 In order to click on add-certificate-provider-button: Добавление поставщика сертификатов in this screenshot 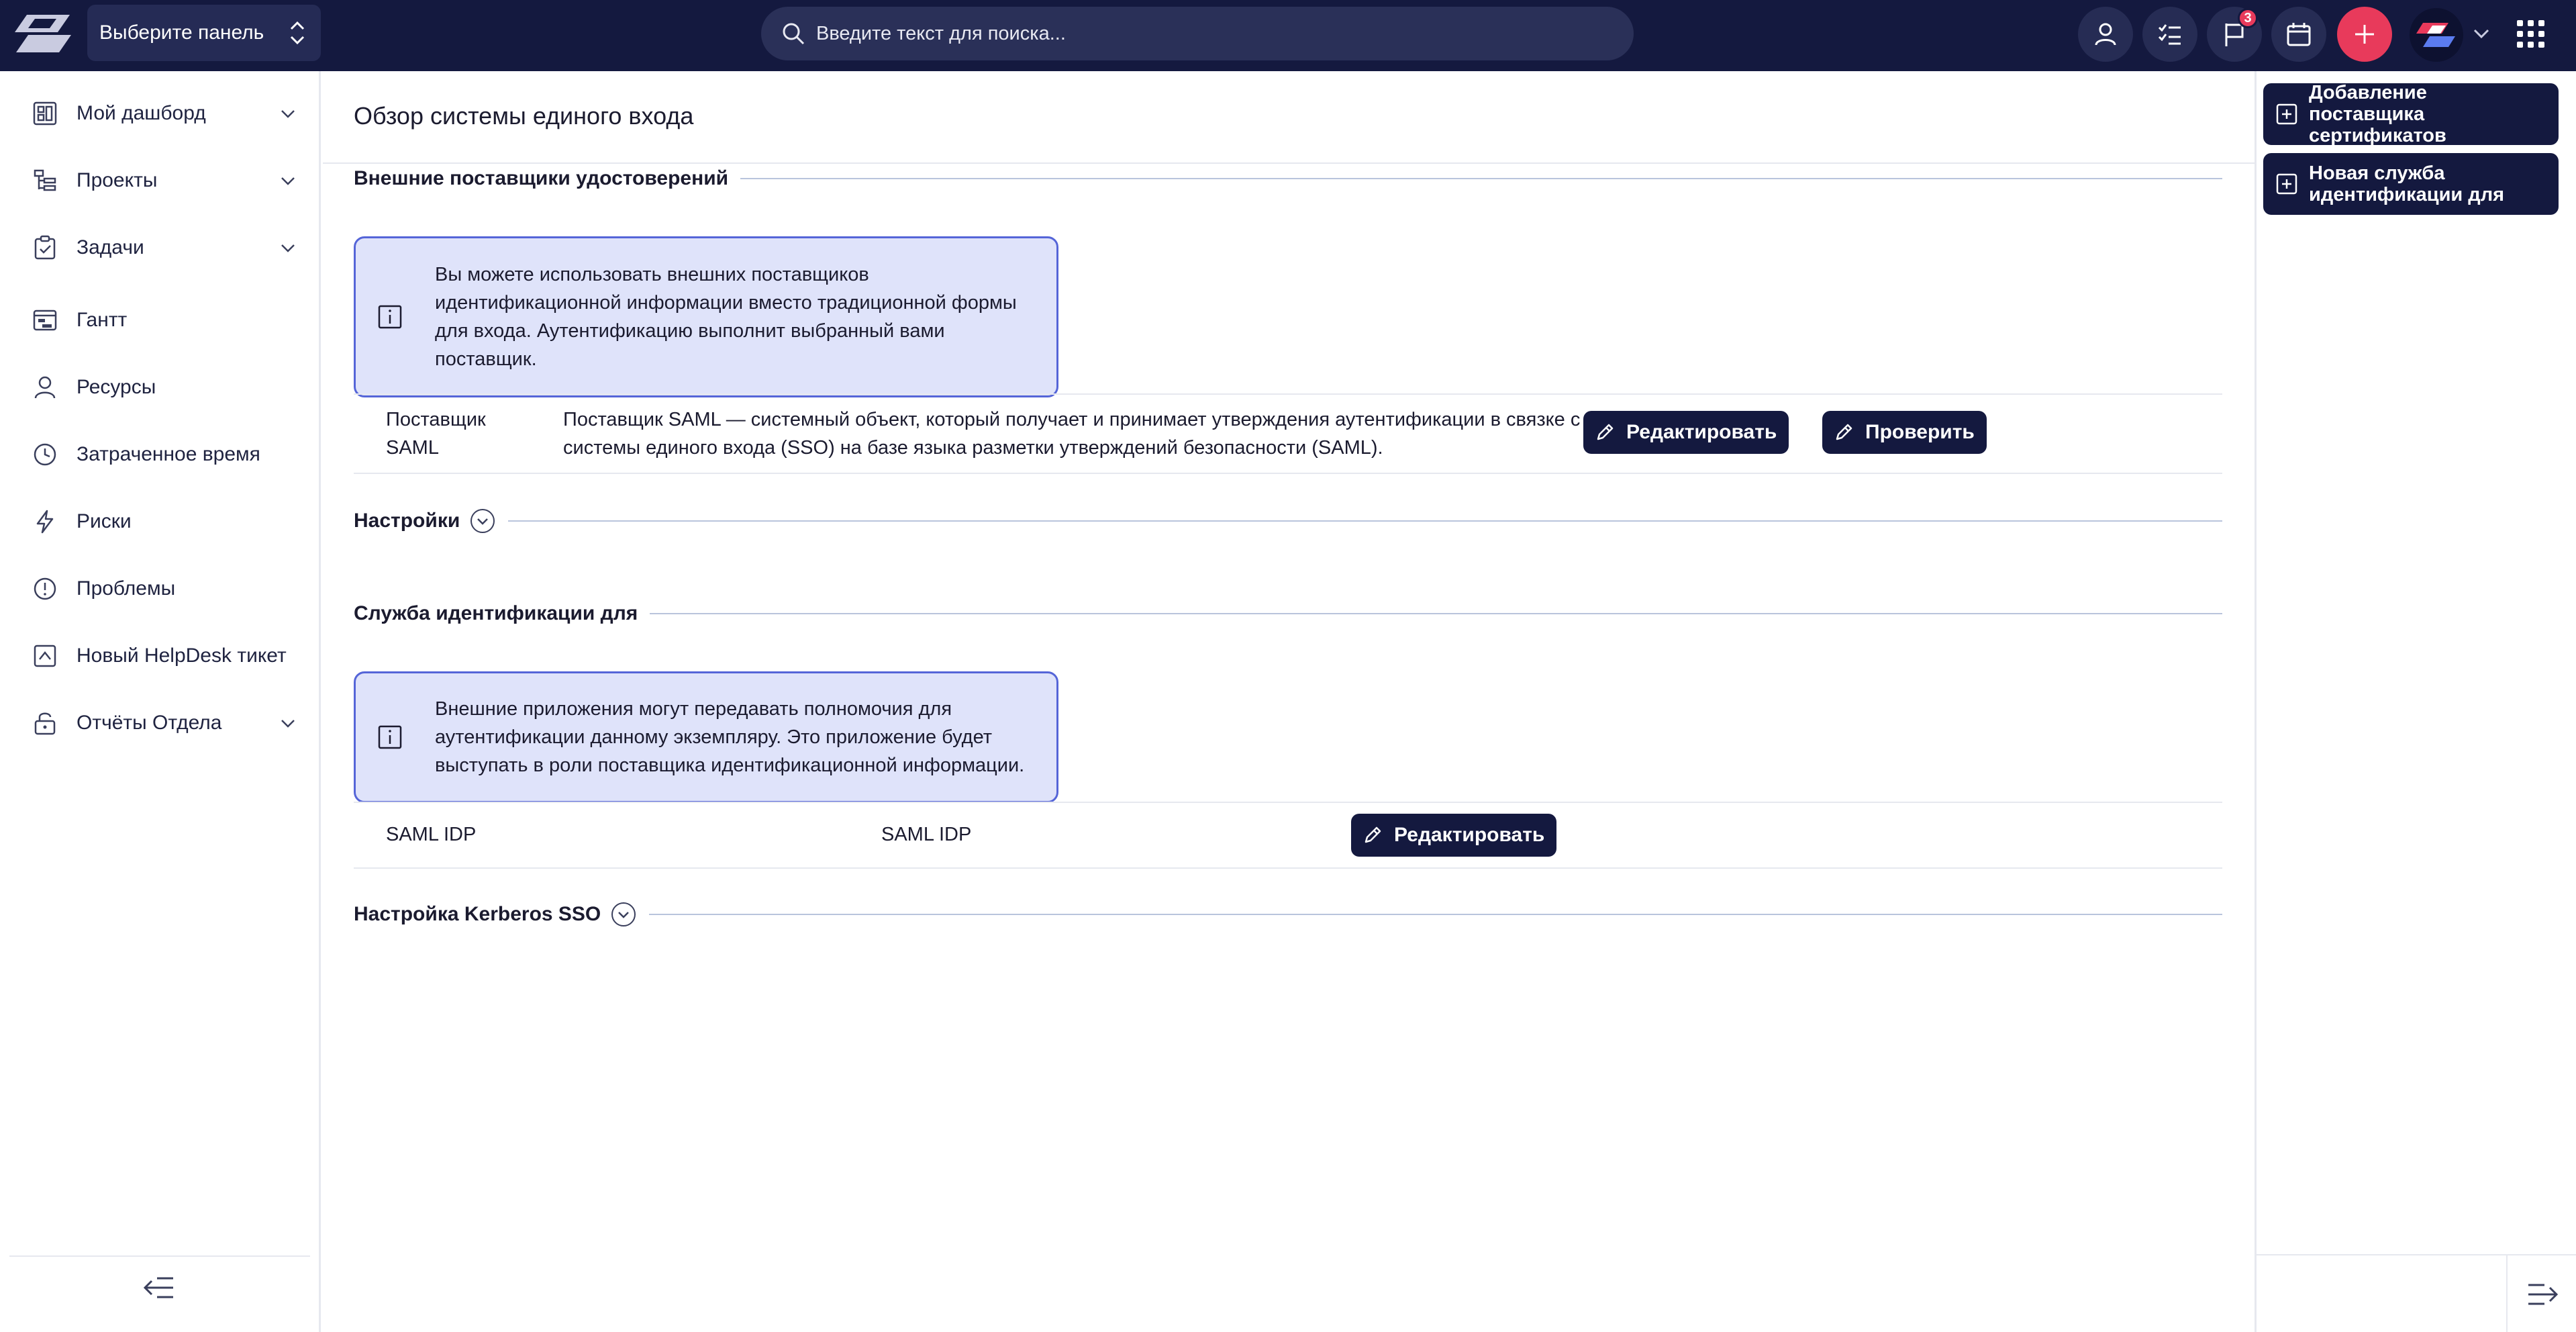, I will do `click(2411, 114)`.